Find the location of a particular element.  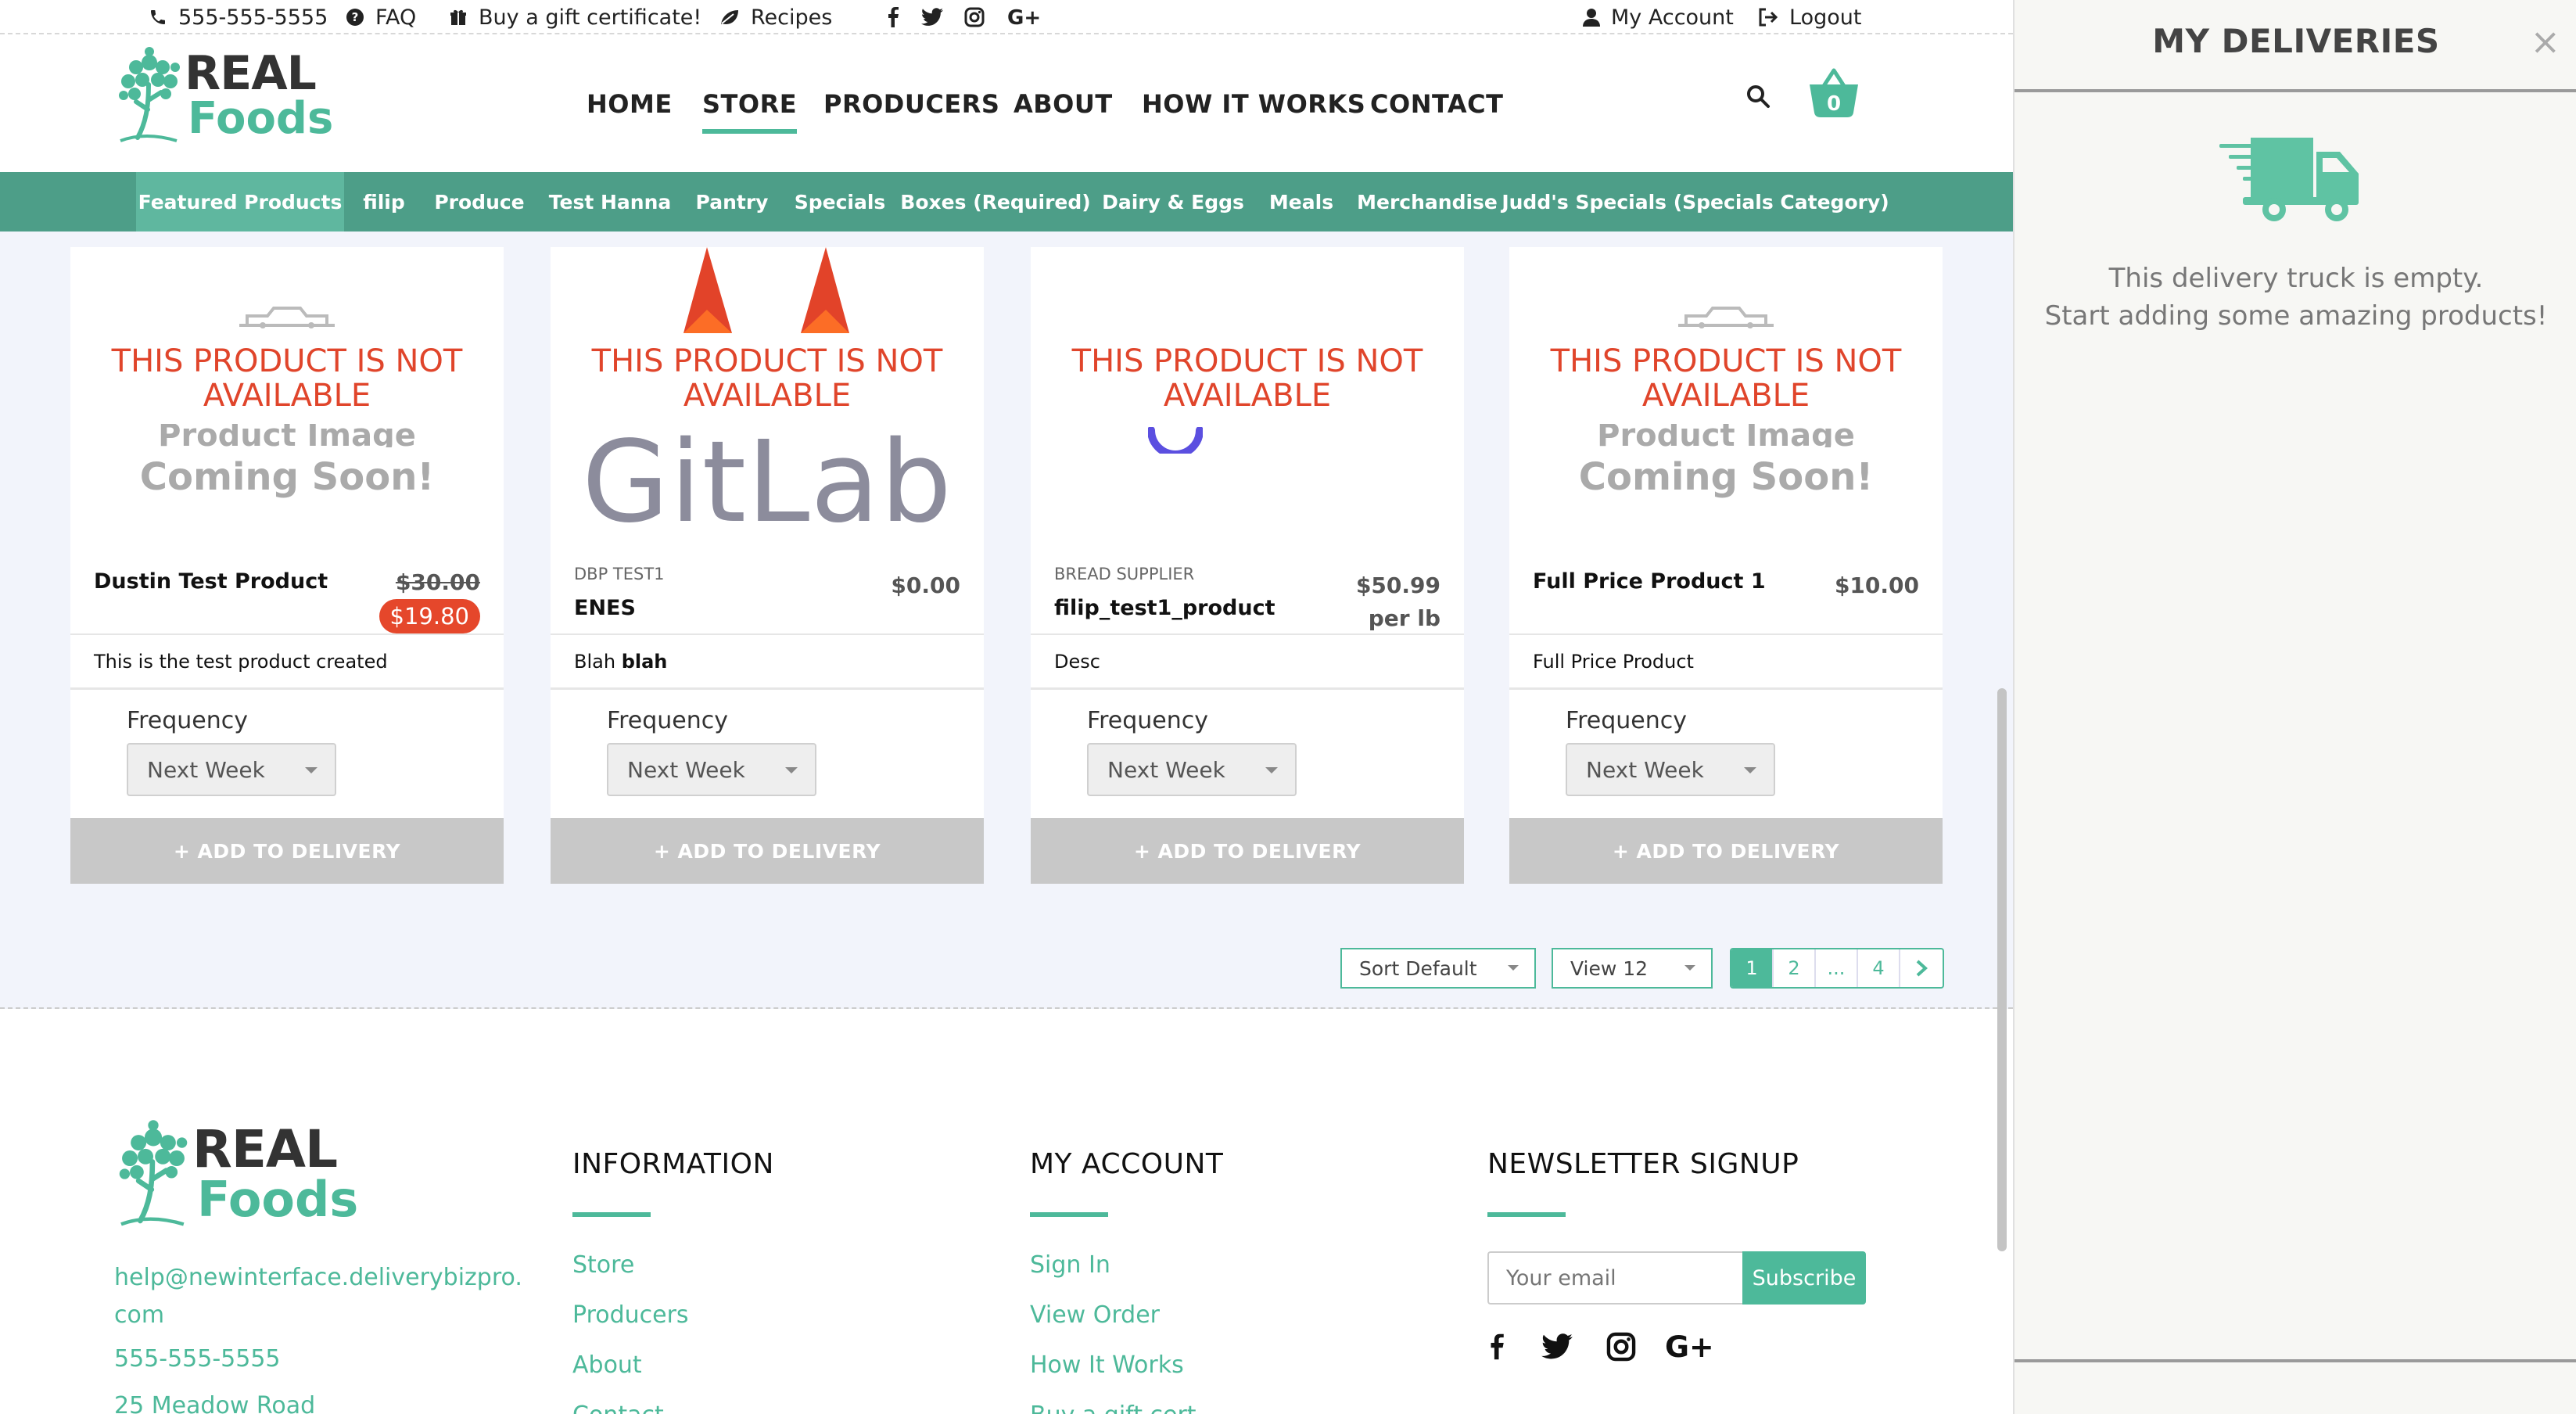

footer-link-contact: Contact is located at coordinates (618, 1407).